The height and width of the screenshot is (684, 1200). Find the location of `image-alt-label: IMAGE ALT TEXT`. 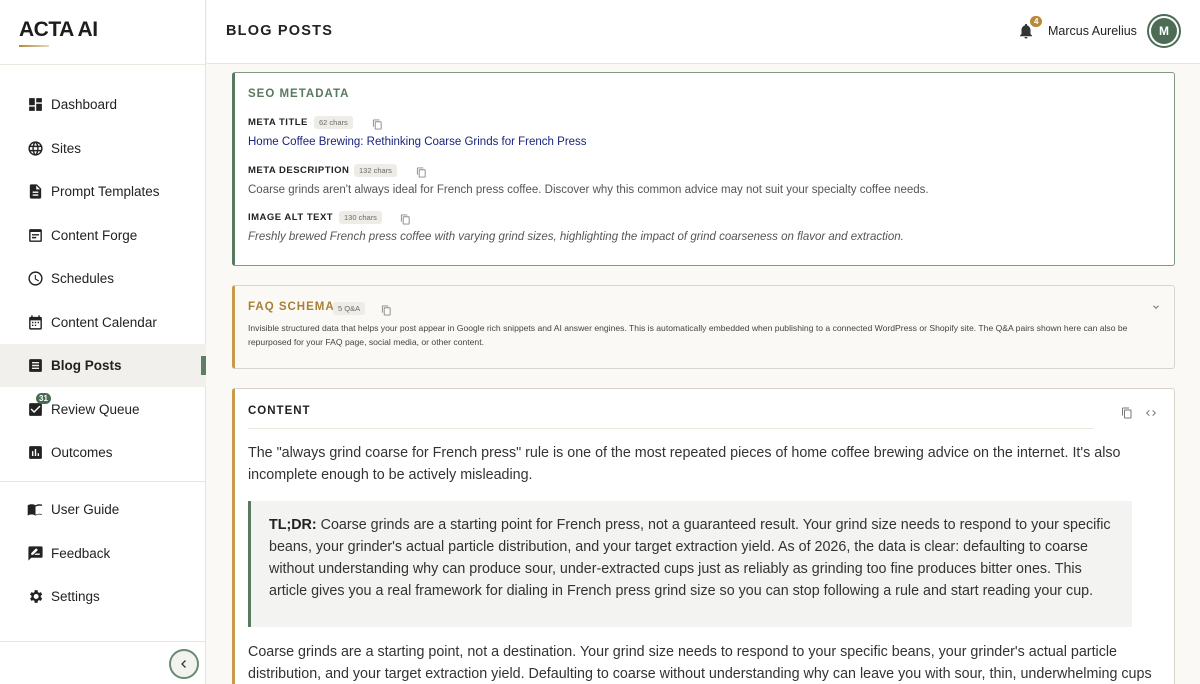

image-alt-label: IMAGE ALT TEXT is located at coordinates (291, 217).